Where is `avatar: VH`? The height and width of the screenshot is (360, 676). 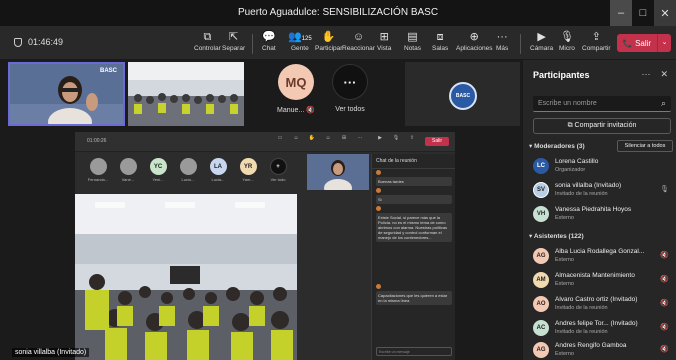 avatar: VH is located at coordinates (541, 214).